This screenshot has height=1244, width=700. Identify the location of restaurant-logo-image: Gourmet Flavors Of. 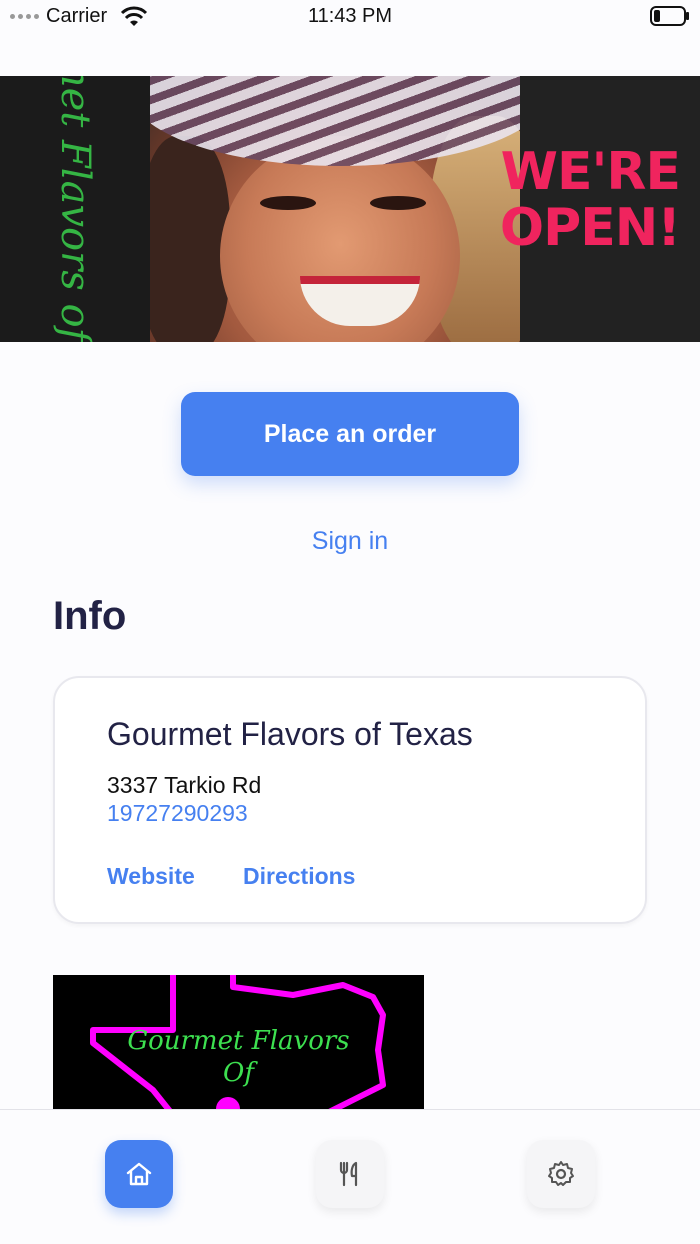
(238, 1042).